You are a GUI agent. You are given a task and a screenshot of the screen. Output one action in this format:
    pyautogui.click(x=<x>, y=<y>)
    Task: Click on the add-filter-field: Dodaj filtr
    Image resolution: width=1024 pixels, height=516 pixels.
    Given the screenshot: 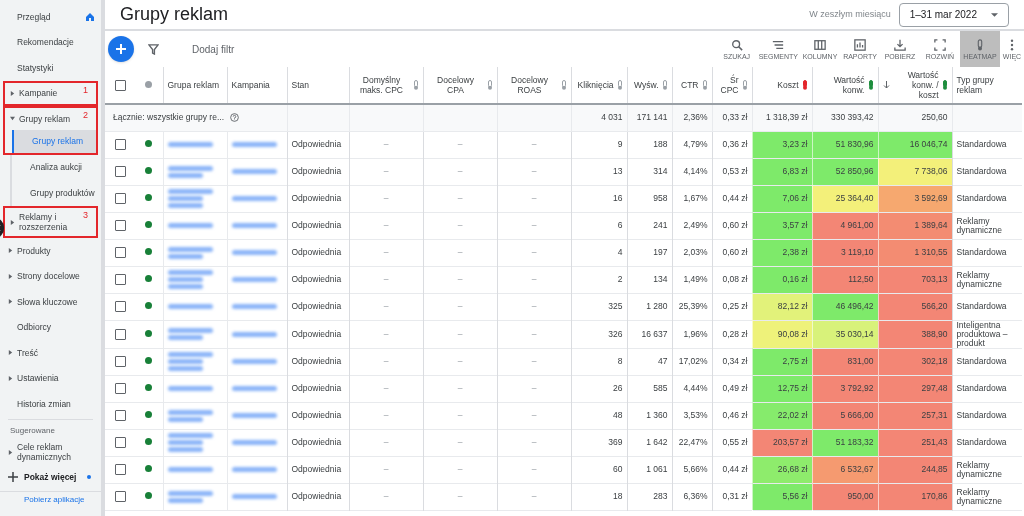 What is the action you would take?
    pyautogui.click(x=213, y=49)
    